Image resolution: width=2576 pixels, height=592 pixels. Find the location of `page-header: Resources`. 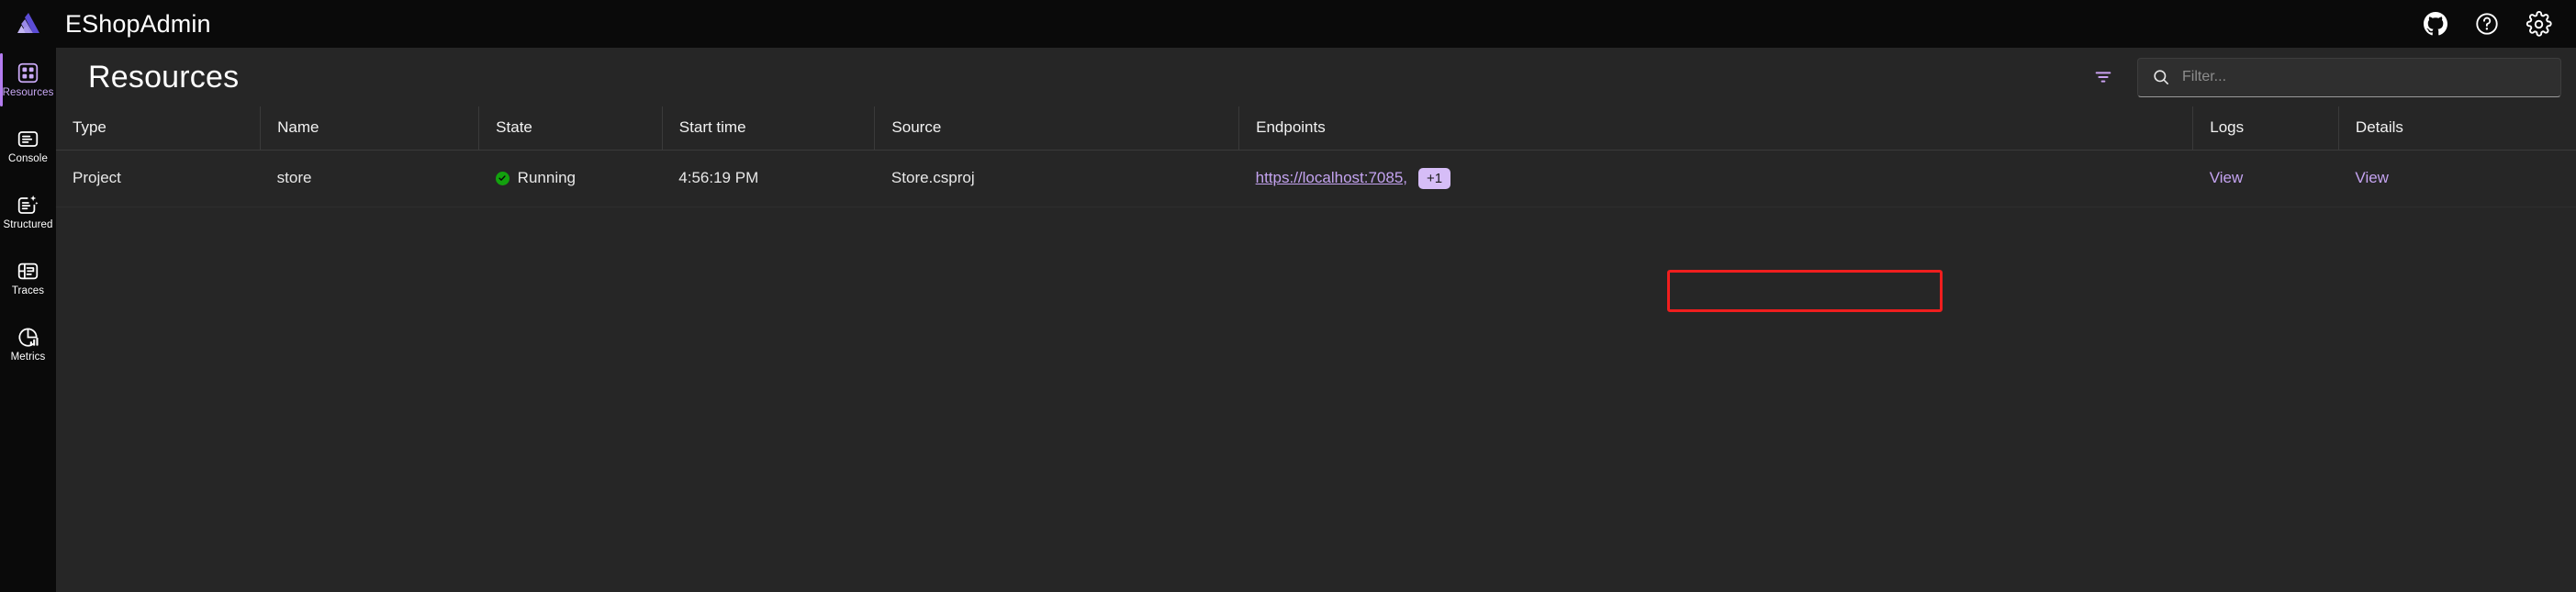

page-header: Resources is located at coordinates (1316, 77).